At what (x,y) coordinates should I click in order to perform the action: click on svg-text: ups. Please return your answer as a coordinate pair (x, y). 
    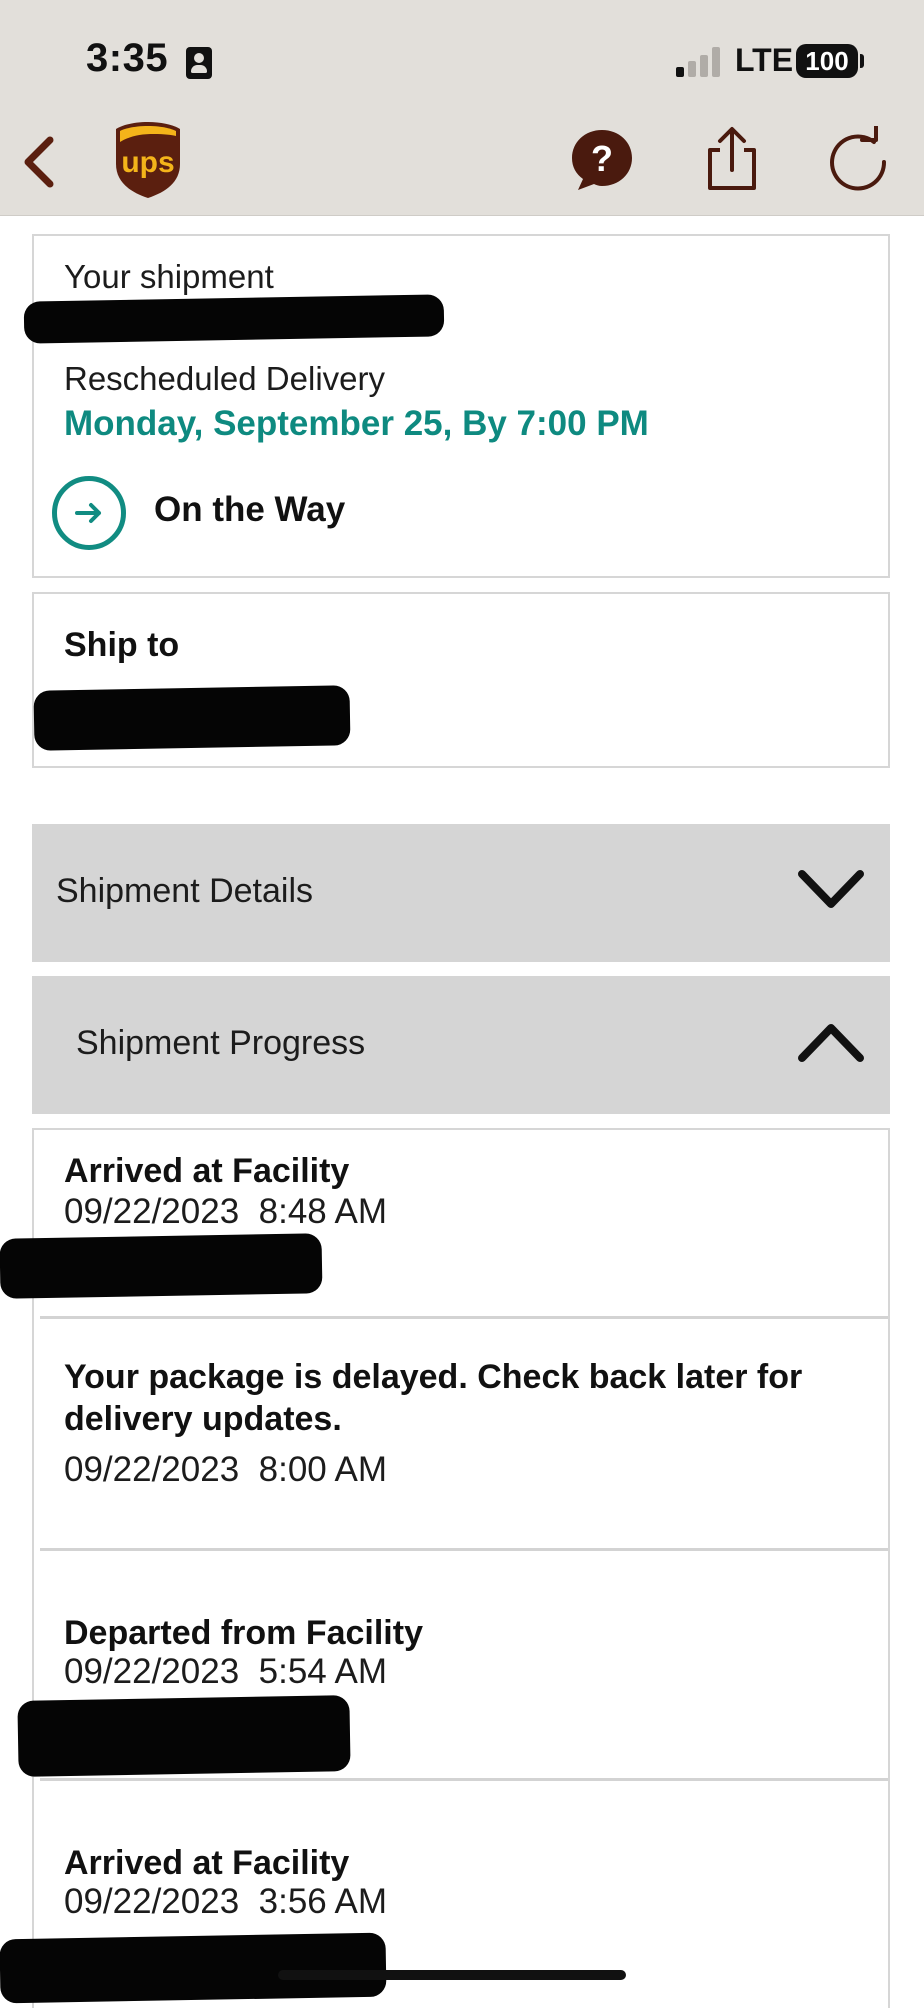
    Looking at the image, I should click on (147, 162).